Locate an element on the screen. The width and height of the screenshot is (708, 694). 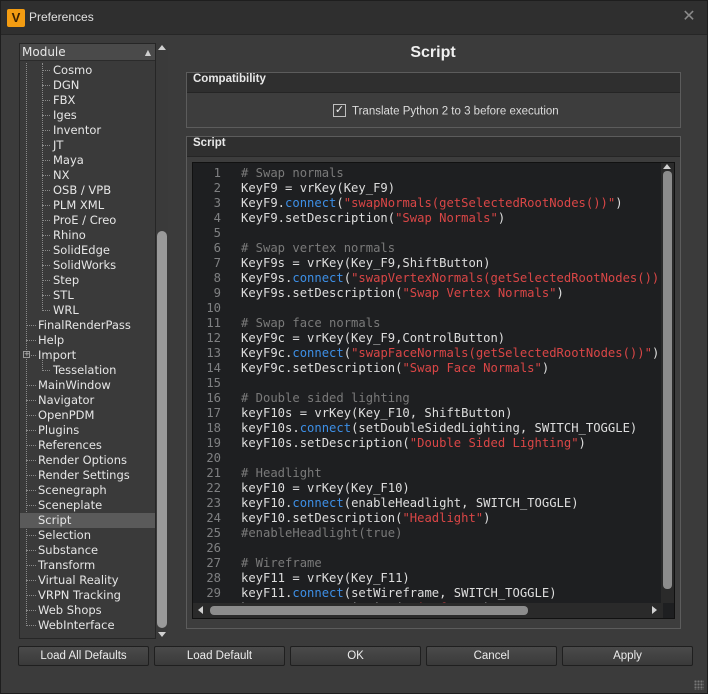
module-item-plugins: Plugins is located at coordinates (58, 430).